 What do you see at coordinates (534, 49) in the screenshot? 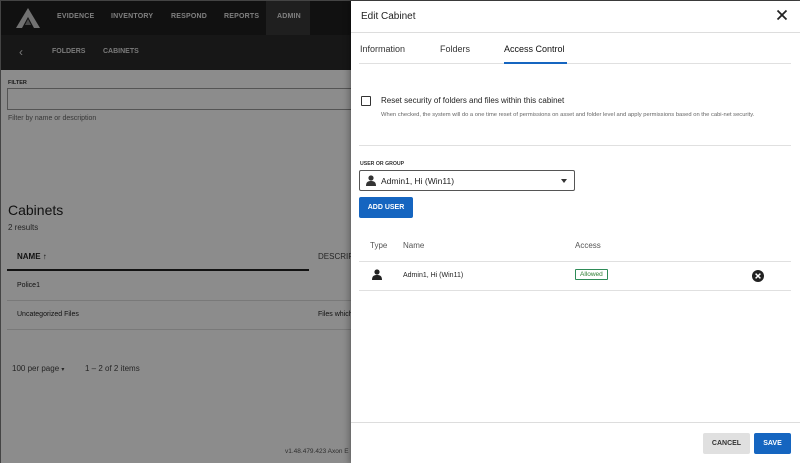
I see `tab-access-control: Access Control` at bounding box center [534, 49].